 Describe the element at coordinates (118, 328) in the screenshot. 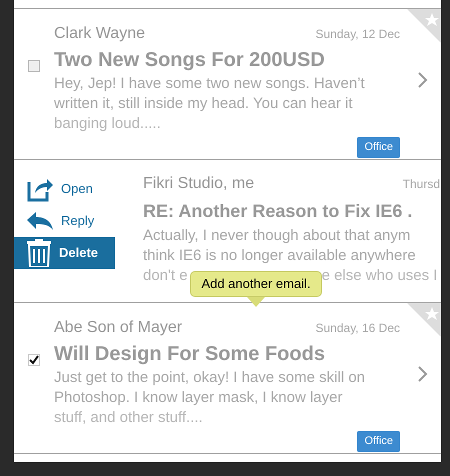

I see `sender-name: Abe Son of Mayer` at that location.